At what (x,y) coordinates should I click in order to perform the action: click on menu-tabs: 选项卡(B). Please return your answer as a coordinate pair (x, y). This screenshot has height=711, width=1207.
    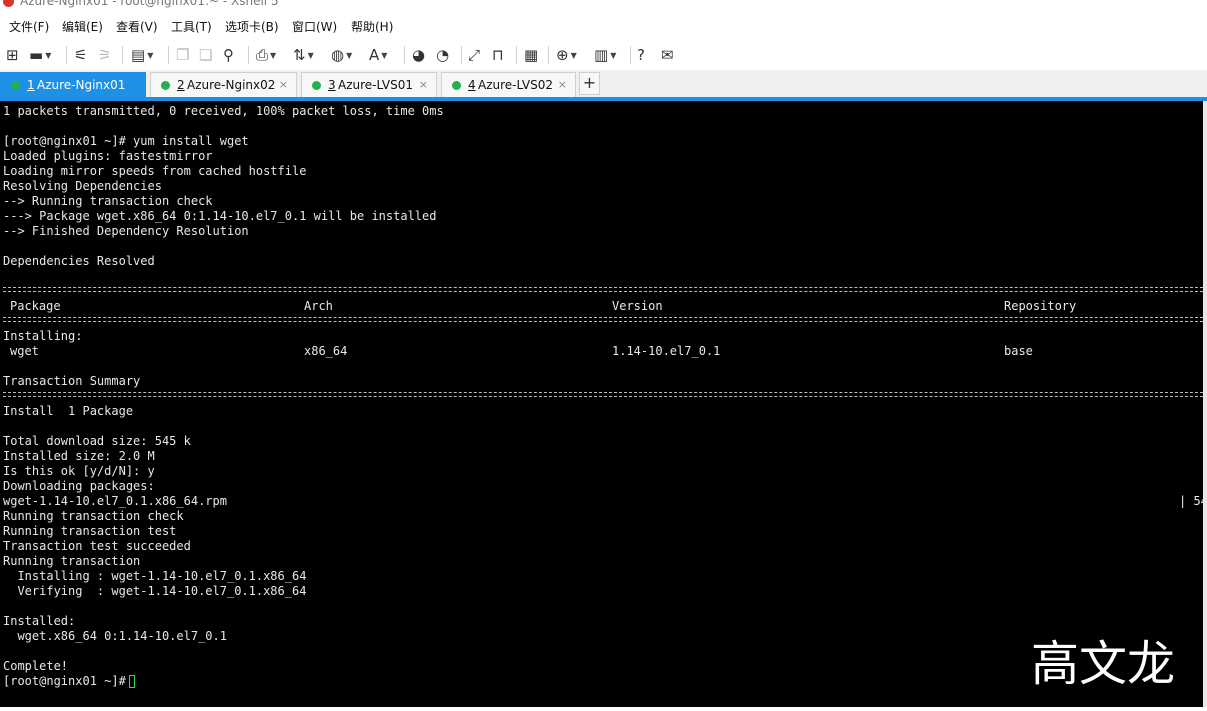
    Looking at the image, I should click on (252, 26).